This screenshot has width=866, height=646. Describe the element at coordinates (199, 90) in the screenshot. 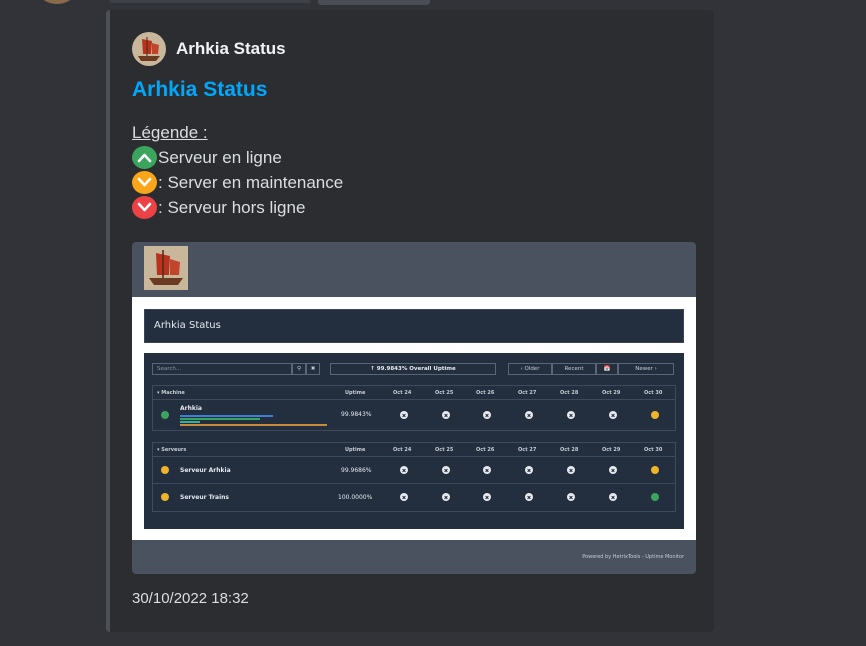

I see `embed-title-link: Arhkia Status` at that location.